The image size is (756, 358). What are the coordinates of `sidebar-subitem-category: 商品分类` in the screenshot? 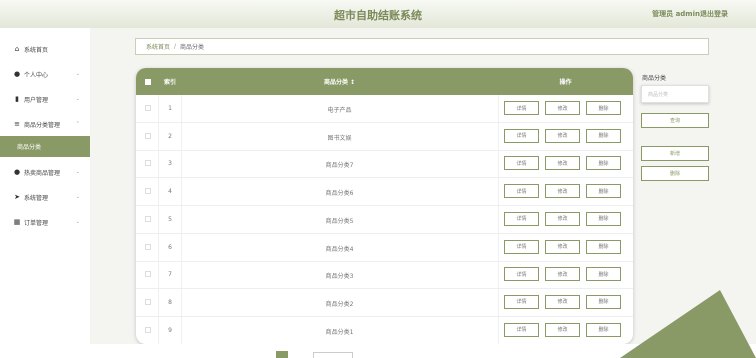 It's located at (45, 146).